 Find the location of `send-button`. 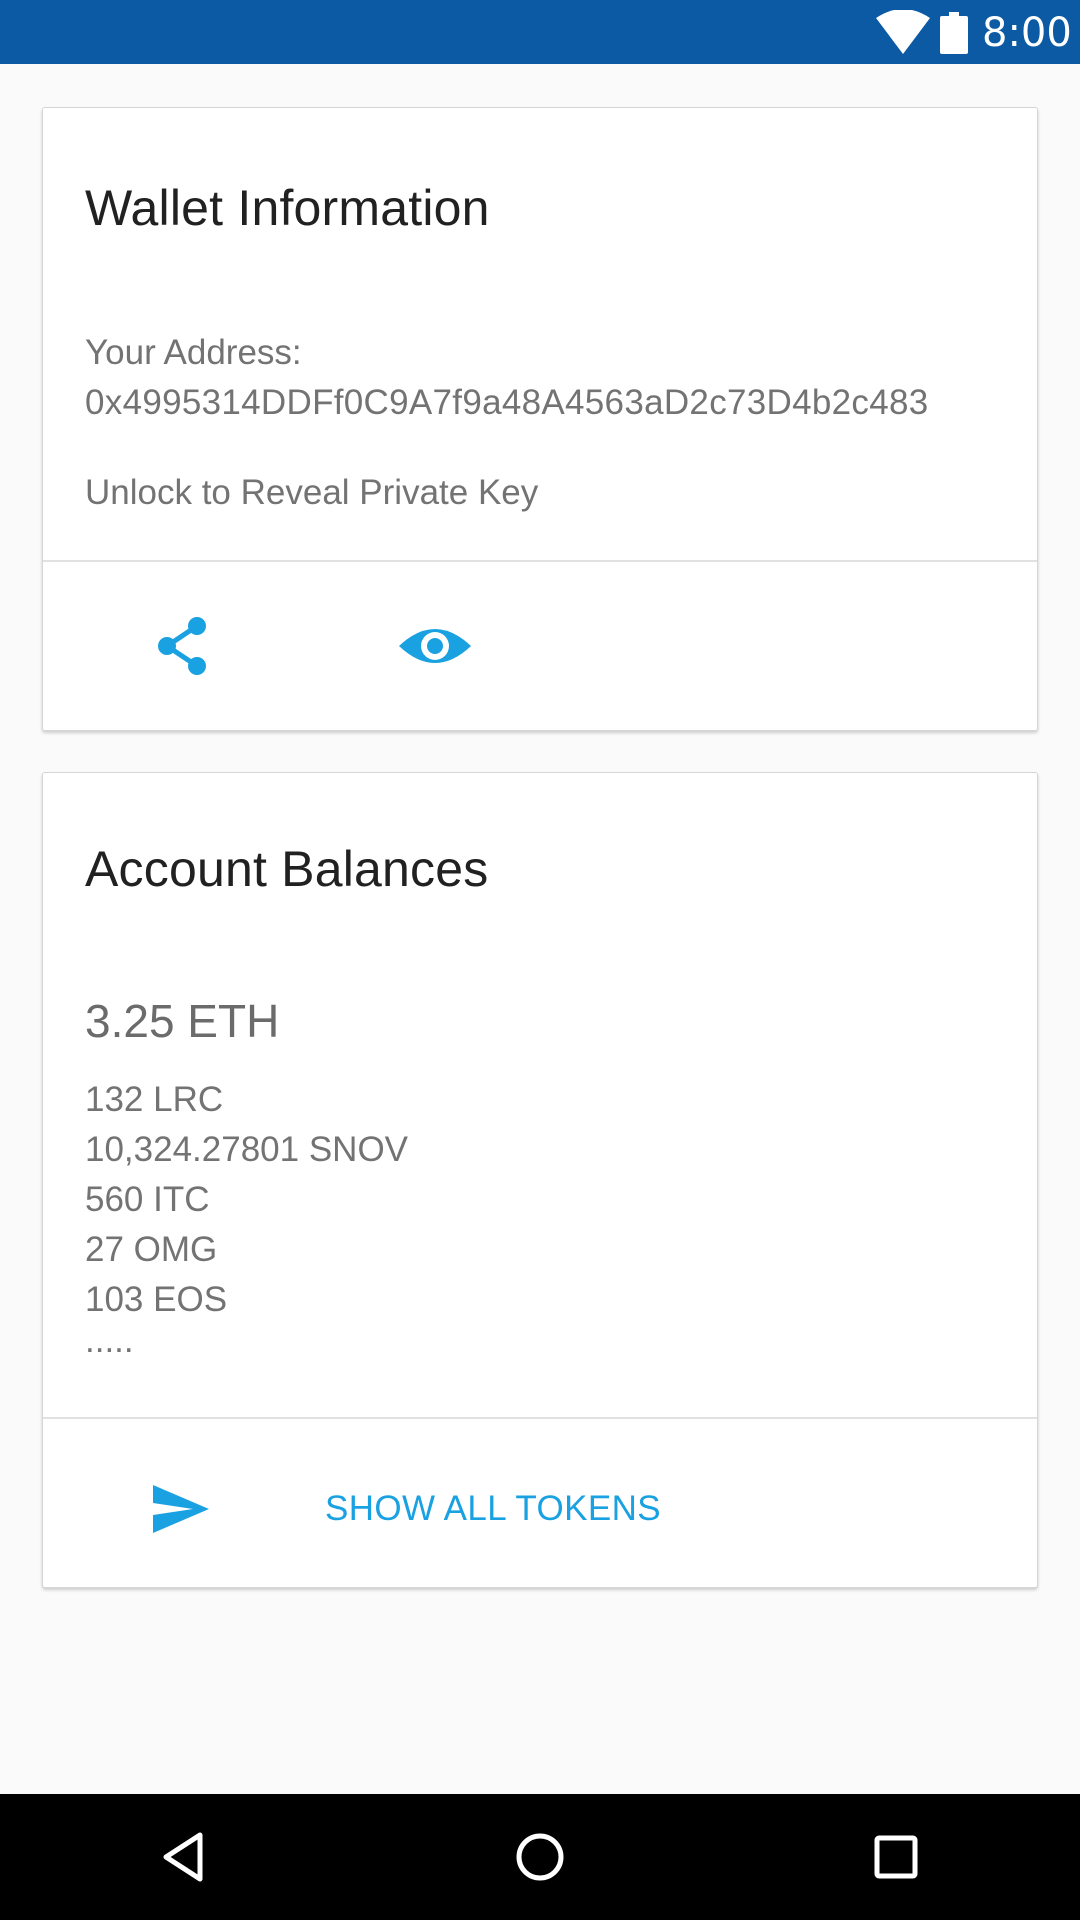

send-button is located at coordinates (181, 1509).